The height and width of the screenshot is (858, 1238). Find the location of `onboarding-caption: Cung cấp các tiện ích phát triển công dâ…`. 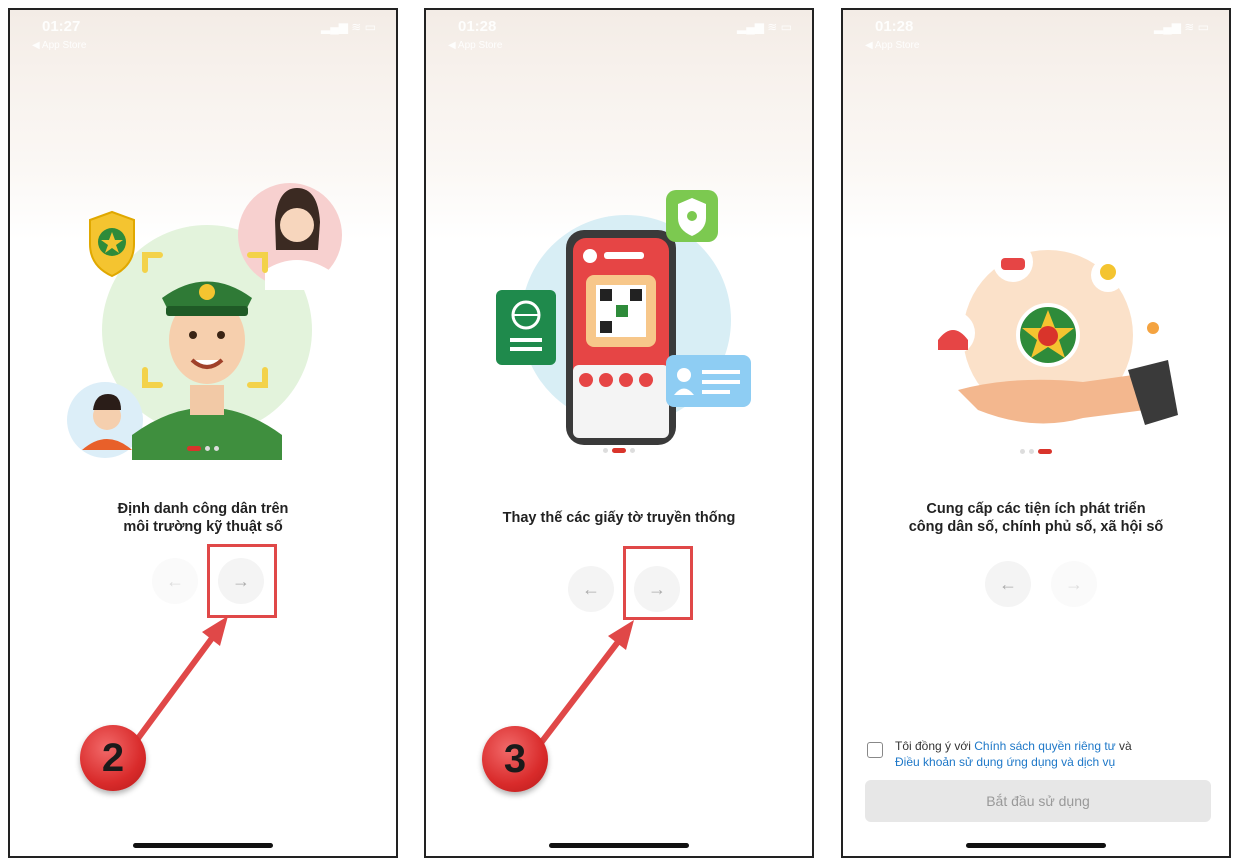

onboarding-caption: Cung cấp các tiện ích phát triển công dâ… is located at coordinates (1036, 518).